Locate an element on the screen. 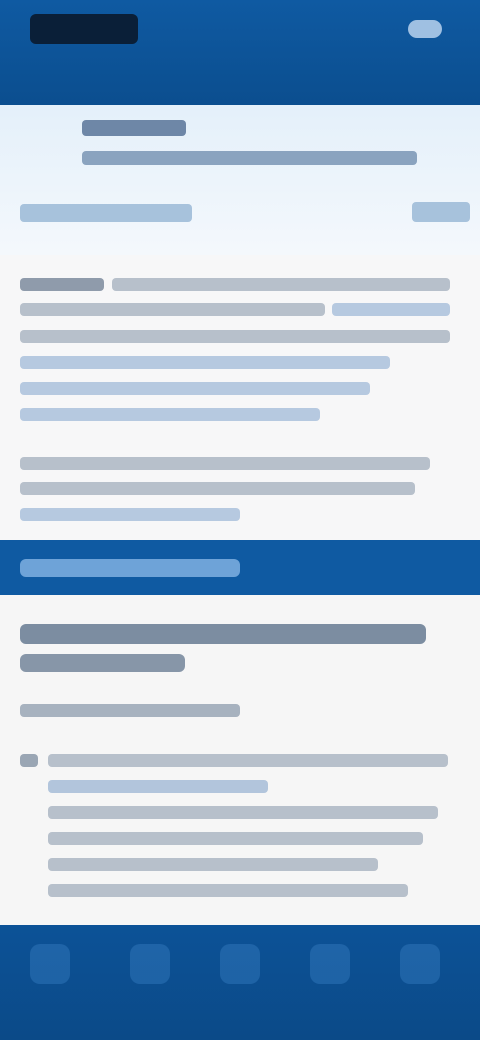 This screenshot has height=1040, width=480. section-title is located at coordinates (130, 568).